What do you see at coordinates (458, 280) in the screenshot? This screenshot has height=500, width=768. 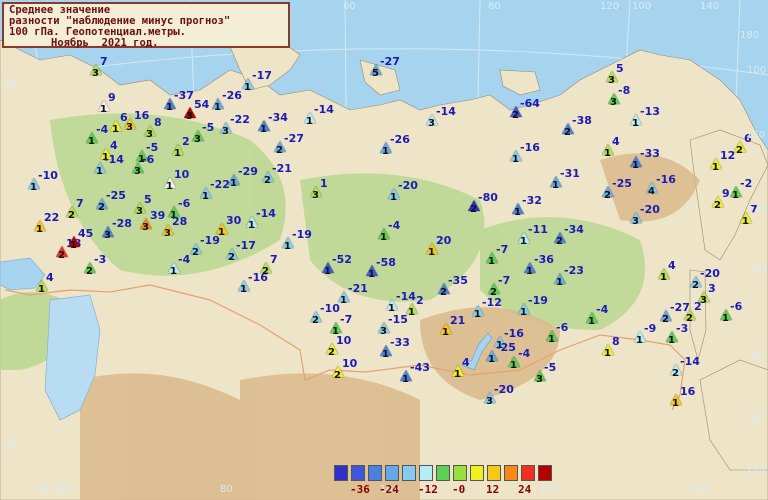 I see `station-value: -35` at bounding box center [458, 280].